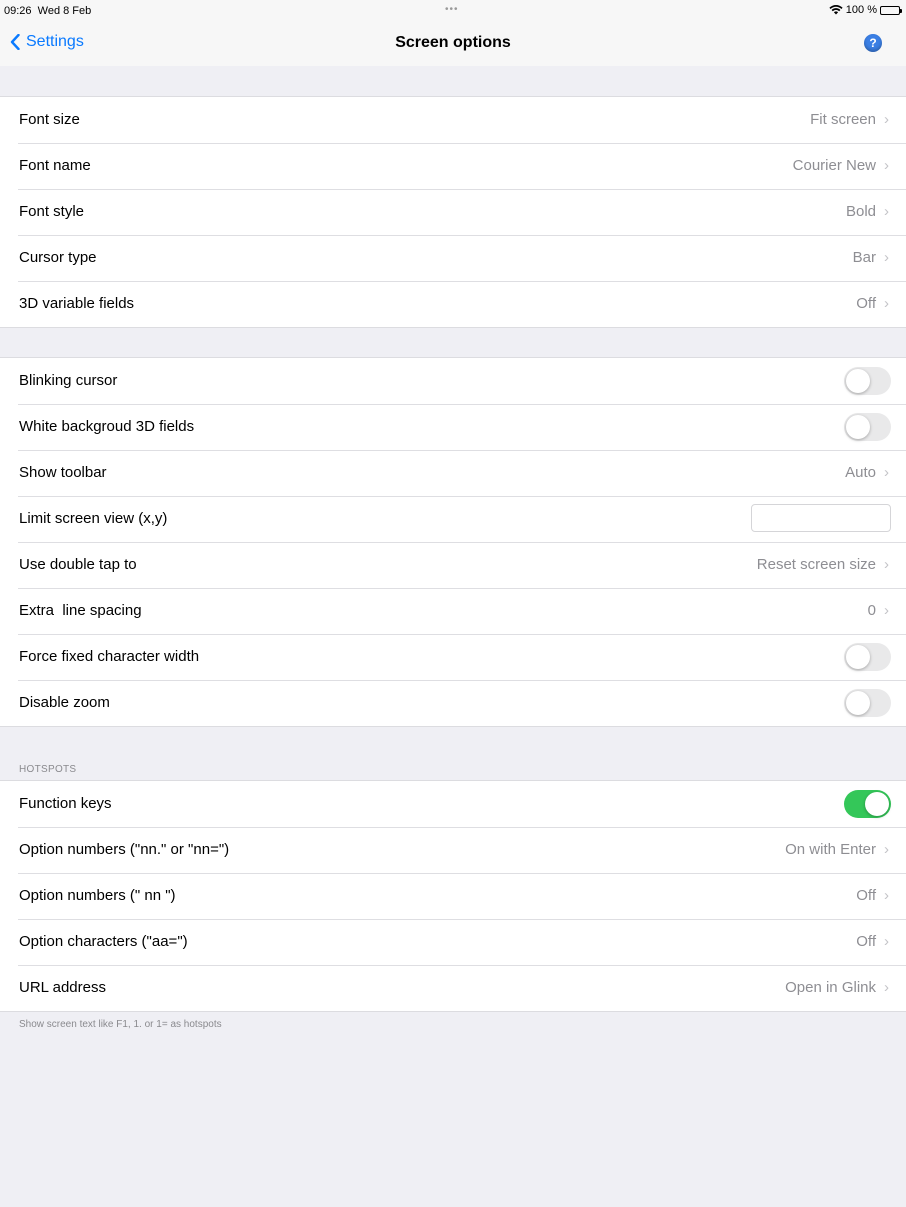 The image size is (906, 1207). What do you see at coordinates (453, 427) in the screenshot?
I see `white-background-3d-row: White backgroud 3D fields` at bounding box center [453, 427].